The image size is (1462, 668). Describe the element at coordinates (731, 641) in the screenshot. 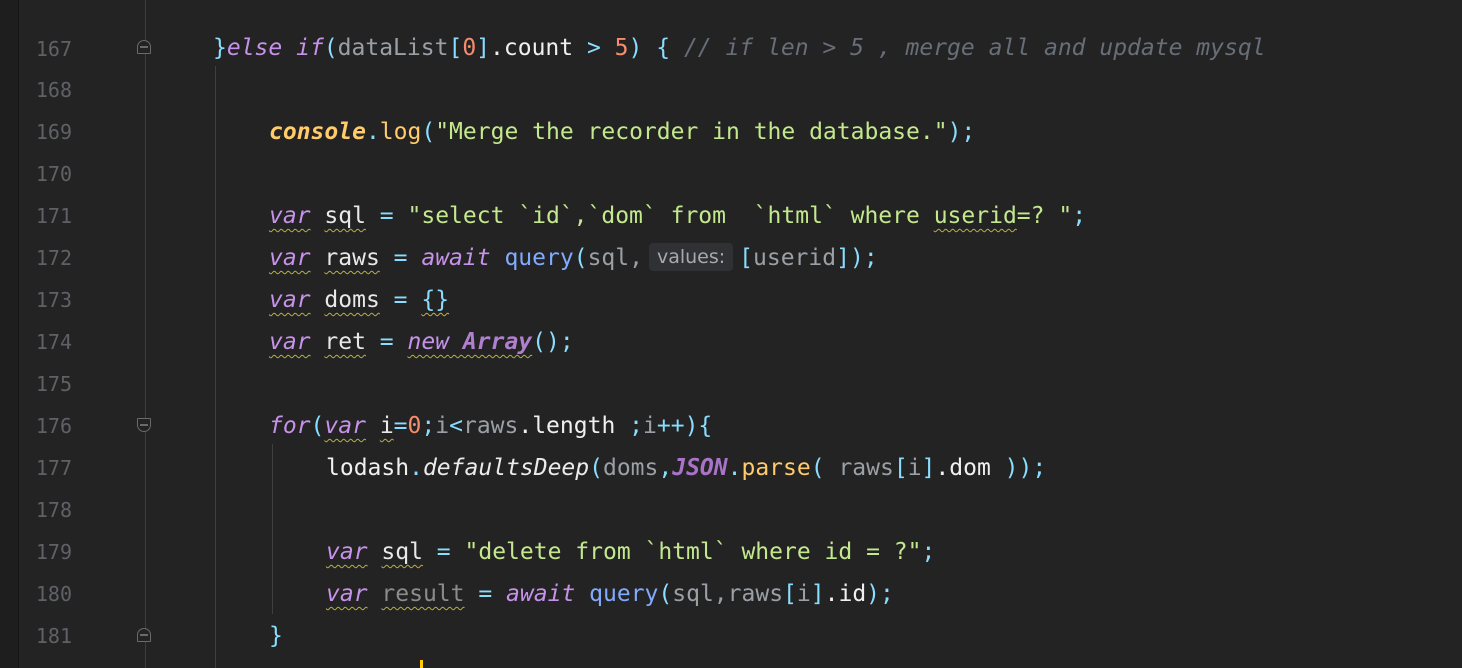

I see `code-line: 182 }` at that location.